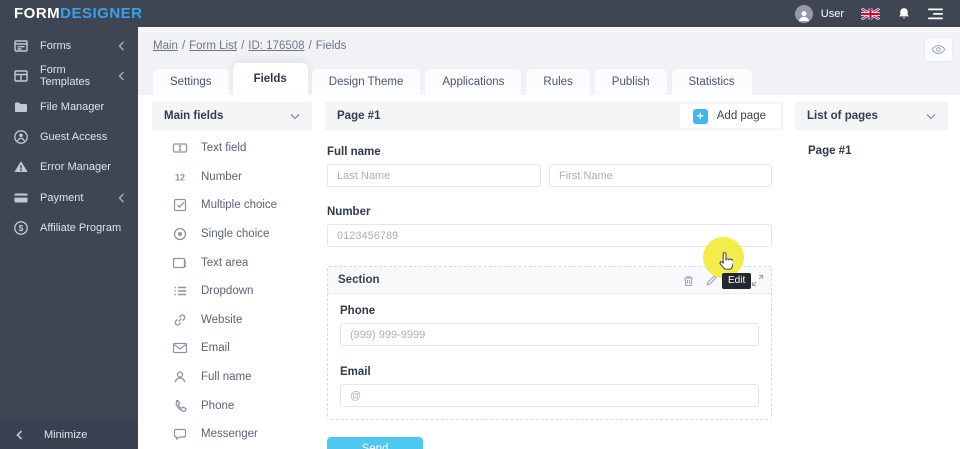 Image resolution: width=960 pixels, height=449 pixels. I want to click on sidebar-item-label: Guest Access, so click(74, 137).